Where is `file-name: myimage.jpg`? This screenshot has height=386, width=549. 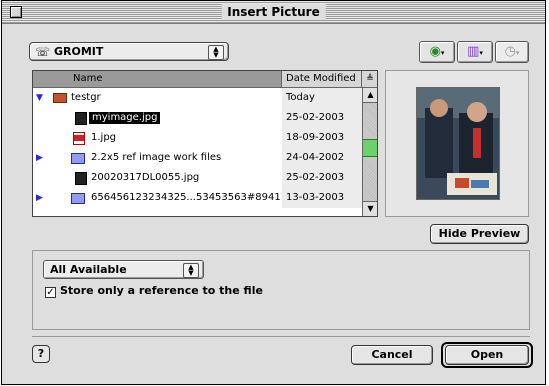 file-name: myimage.jpg is located at coordinates (125, 118).